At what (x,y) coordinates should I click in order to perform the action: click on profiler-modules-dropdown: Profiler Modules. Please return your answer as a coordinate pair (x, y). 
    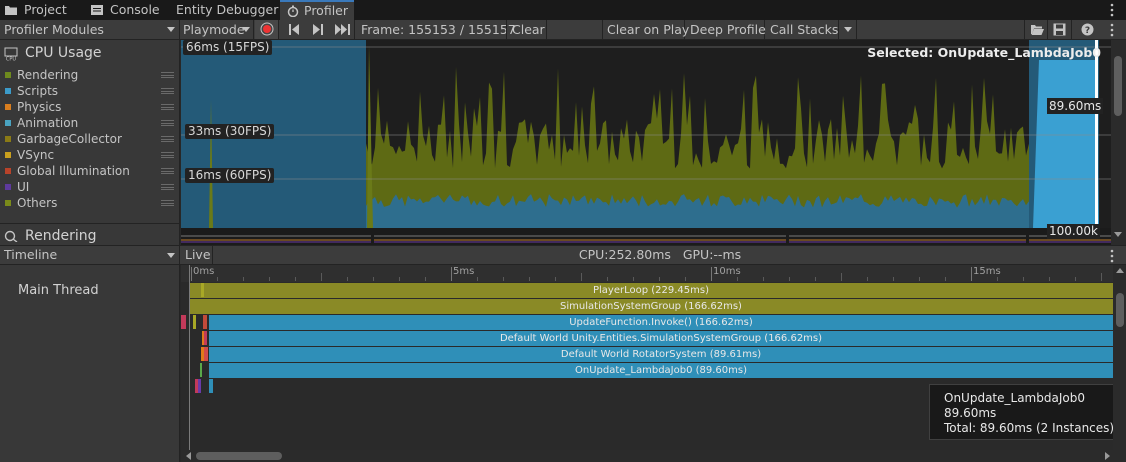
    Looking at the image, I should click on (90, 29).